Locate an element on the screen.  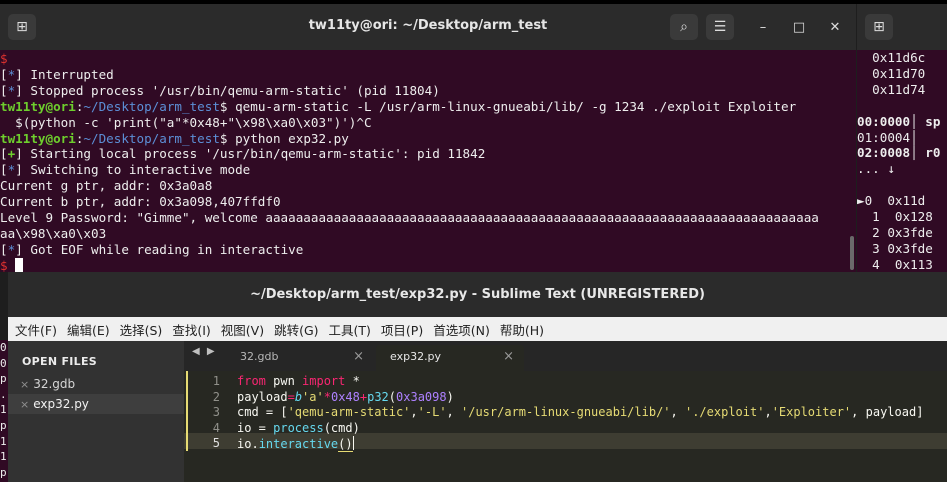
background-terminal-strip: 0 0 p . 1 p 1 1 p is located at coordinates (4, 411).